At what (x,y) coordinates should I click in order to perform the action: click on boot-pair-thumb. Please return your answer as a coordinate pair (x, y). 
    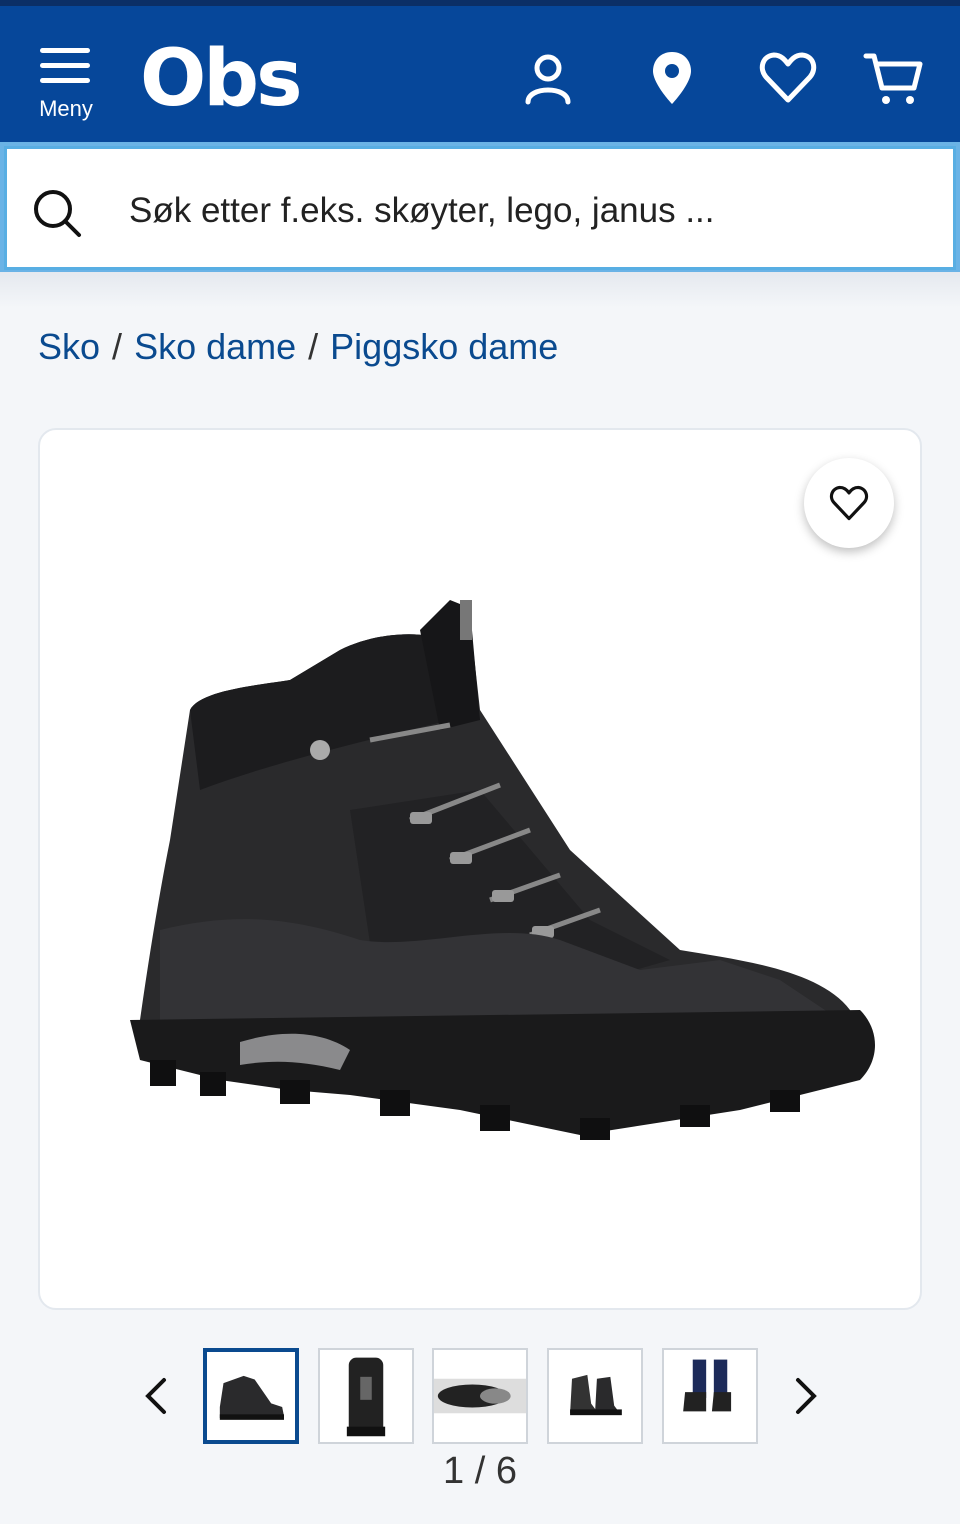
    Looking at the image, I should click on (596, 1395).